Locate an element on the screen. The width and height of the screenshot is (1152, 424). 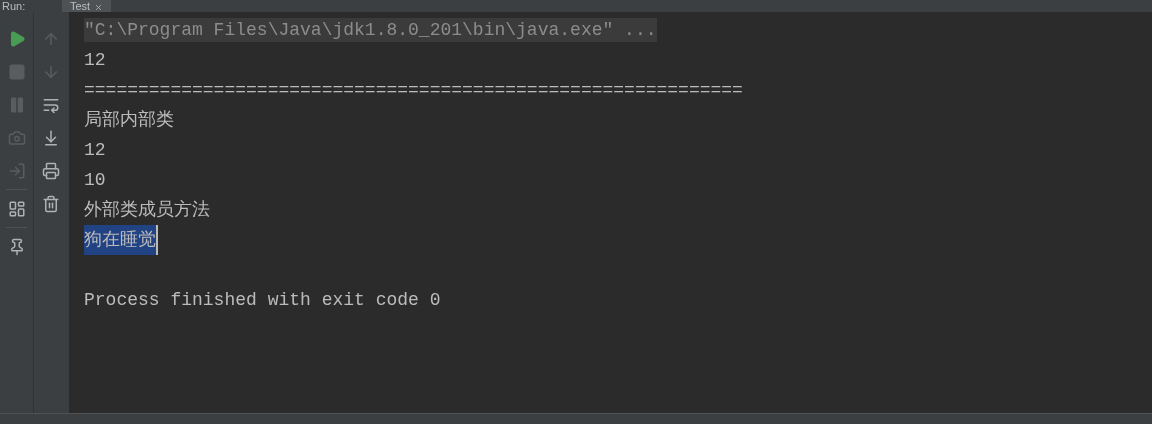
output-line: Process finished with exit code 0 is located at coordinates (262, 300).